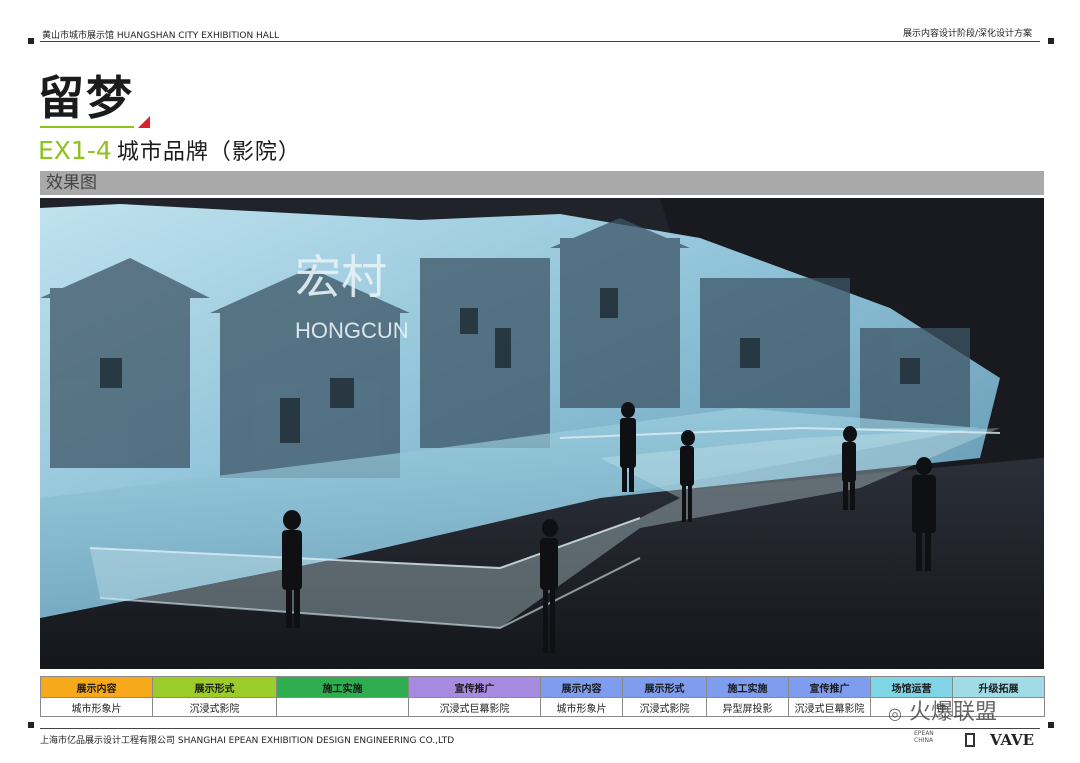 The width and height of the screenshot is (1080, 763). What do you see at coordinates (31, 725) in the screenshot?
I see `corner-marker-bottom-left` at bounding box center [31, 725].